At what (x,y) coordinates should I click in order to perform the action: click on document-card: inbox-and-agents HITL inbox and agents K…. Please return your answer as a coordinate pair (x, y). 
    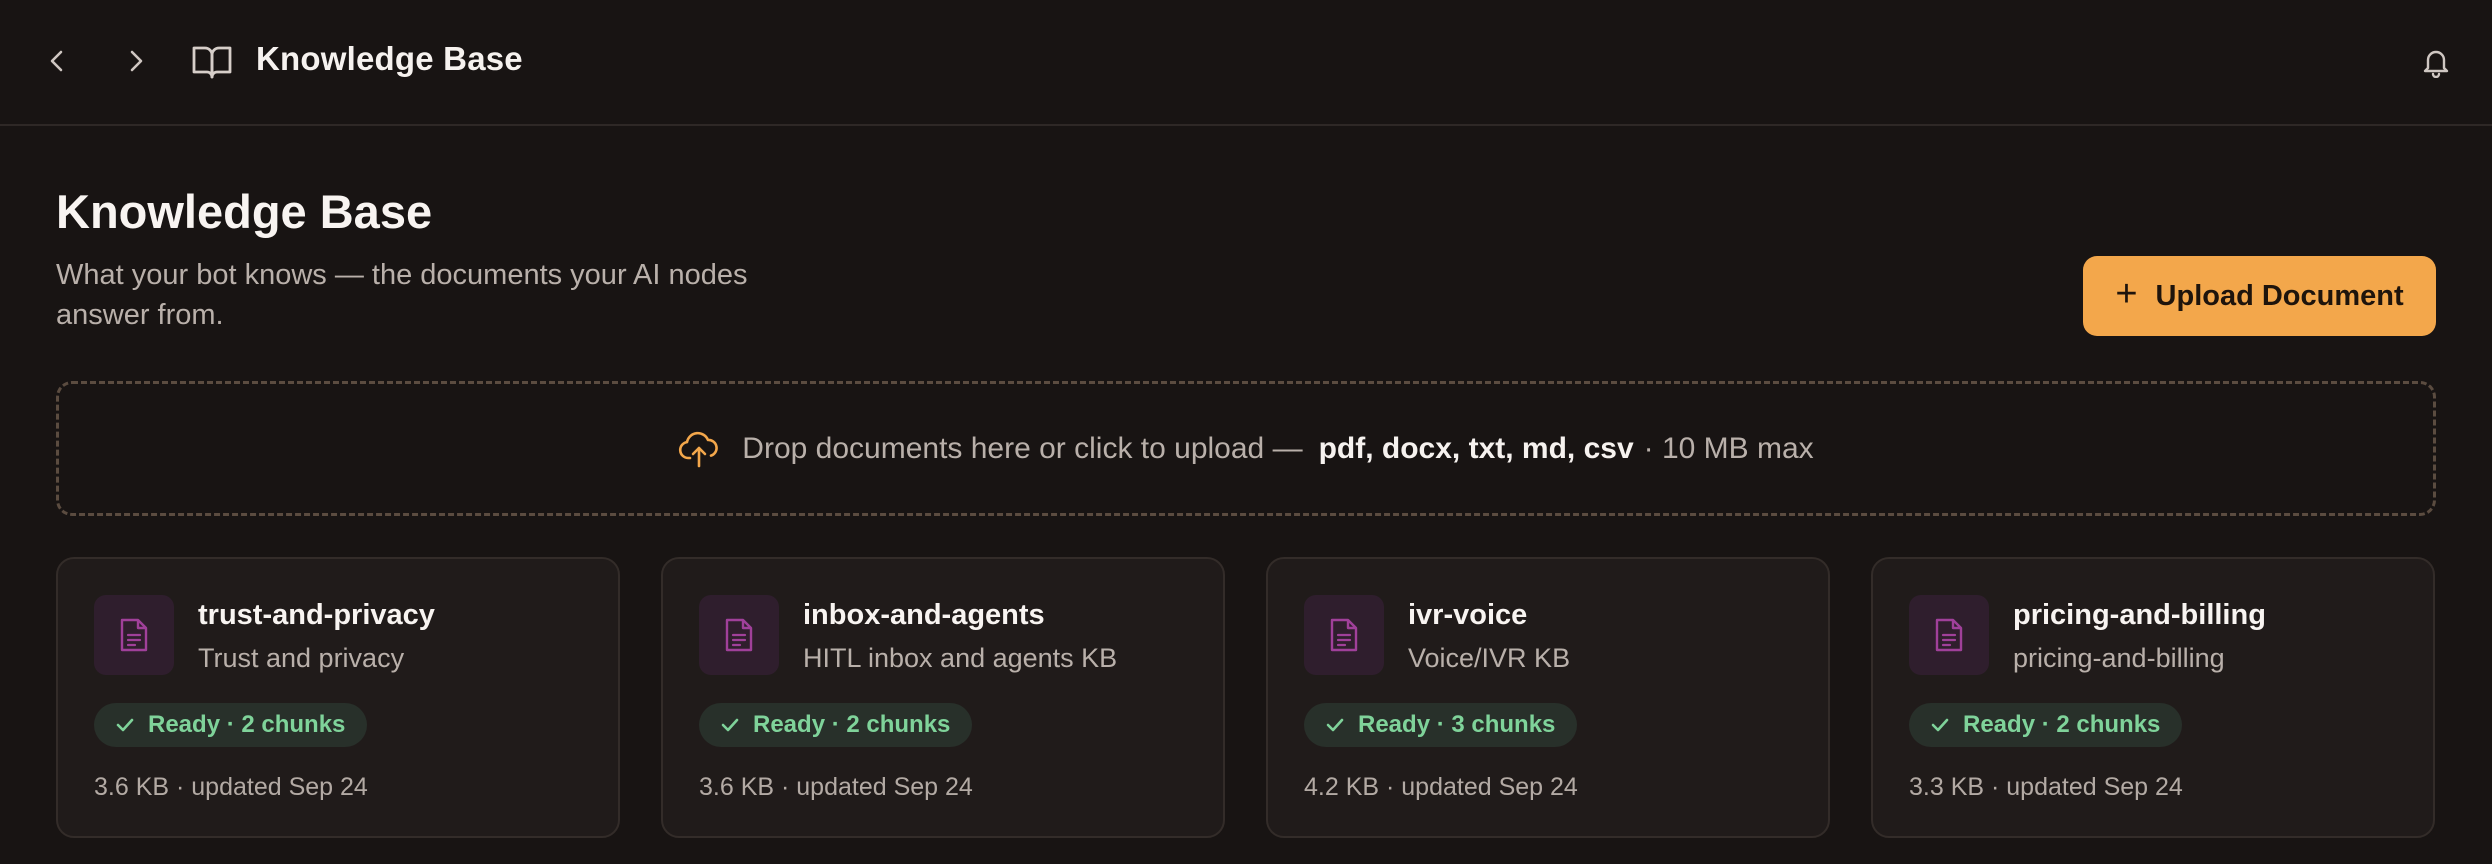
    Looking at the image, I should click on (943, 697).